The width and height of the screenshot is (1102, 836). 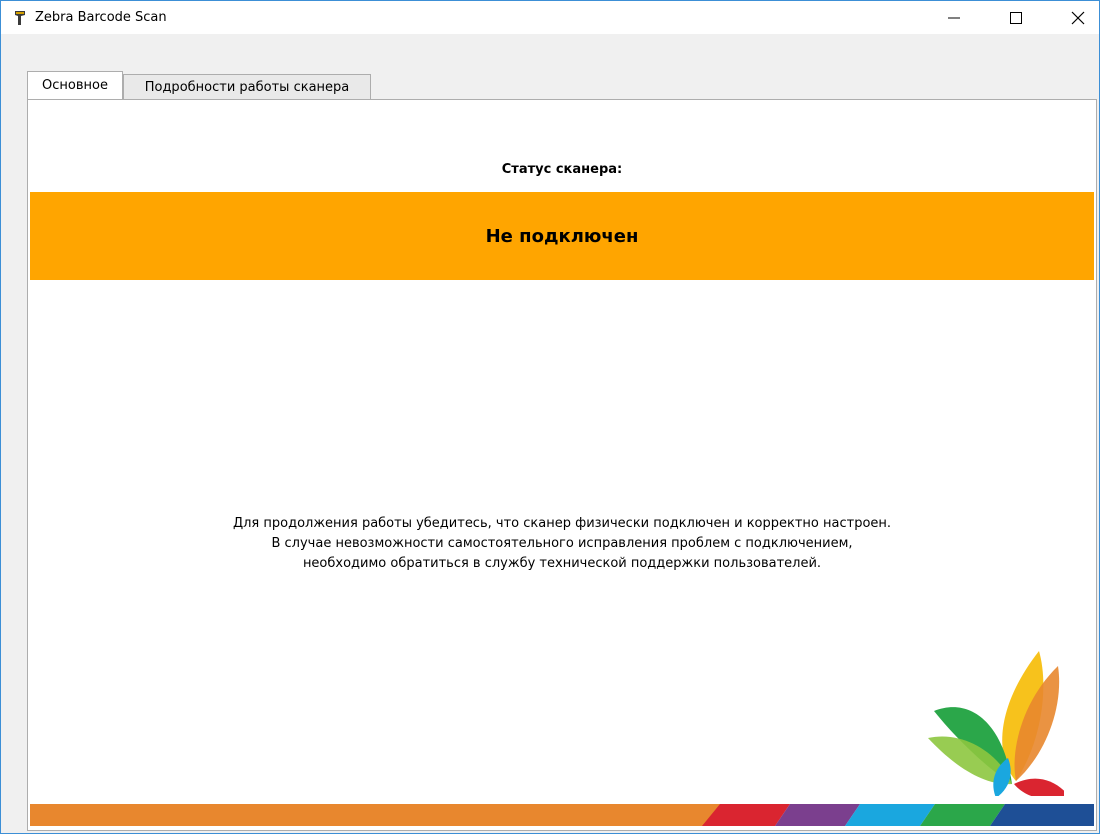 I want to click on barcode-scanner-icon, so click(x=20, y=18).